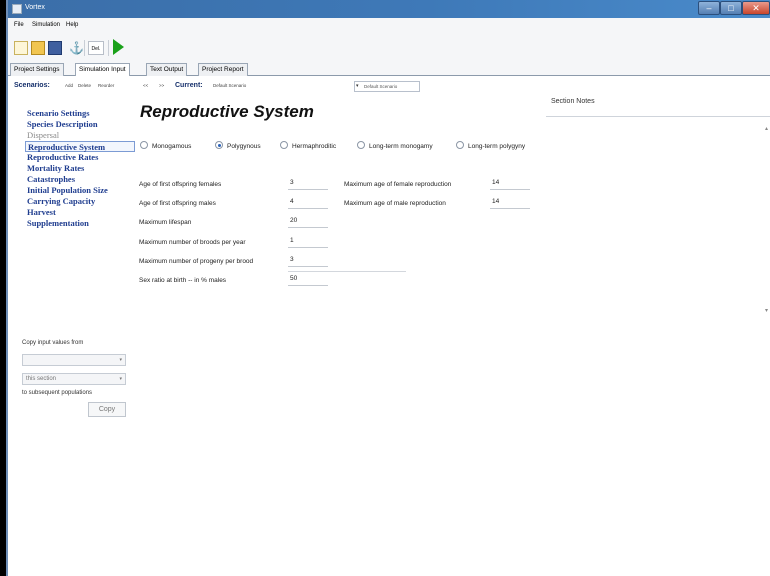  Describe the element at coordinates (308, 202) in the screenshot. I see `input-age-first-offspring-males: 4` at that location.